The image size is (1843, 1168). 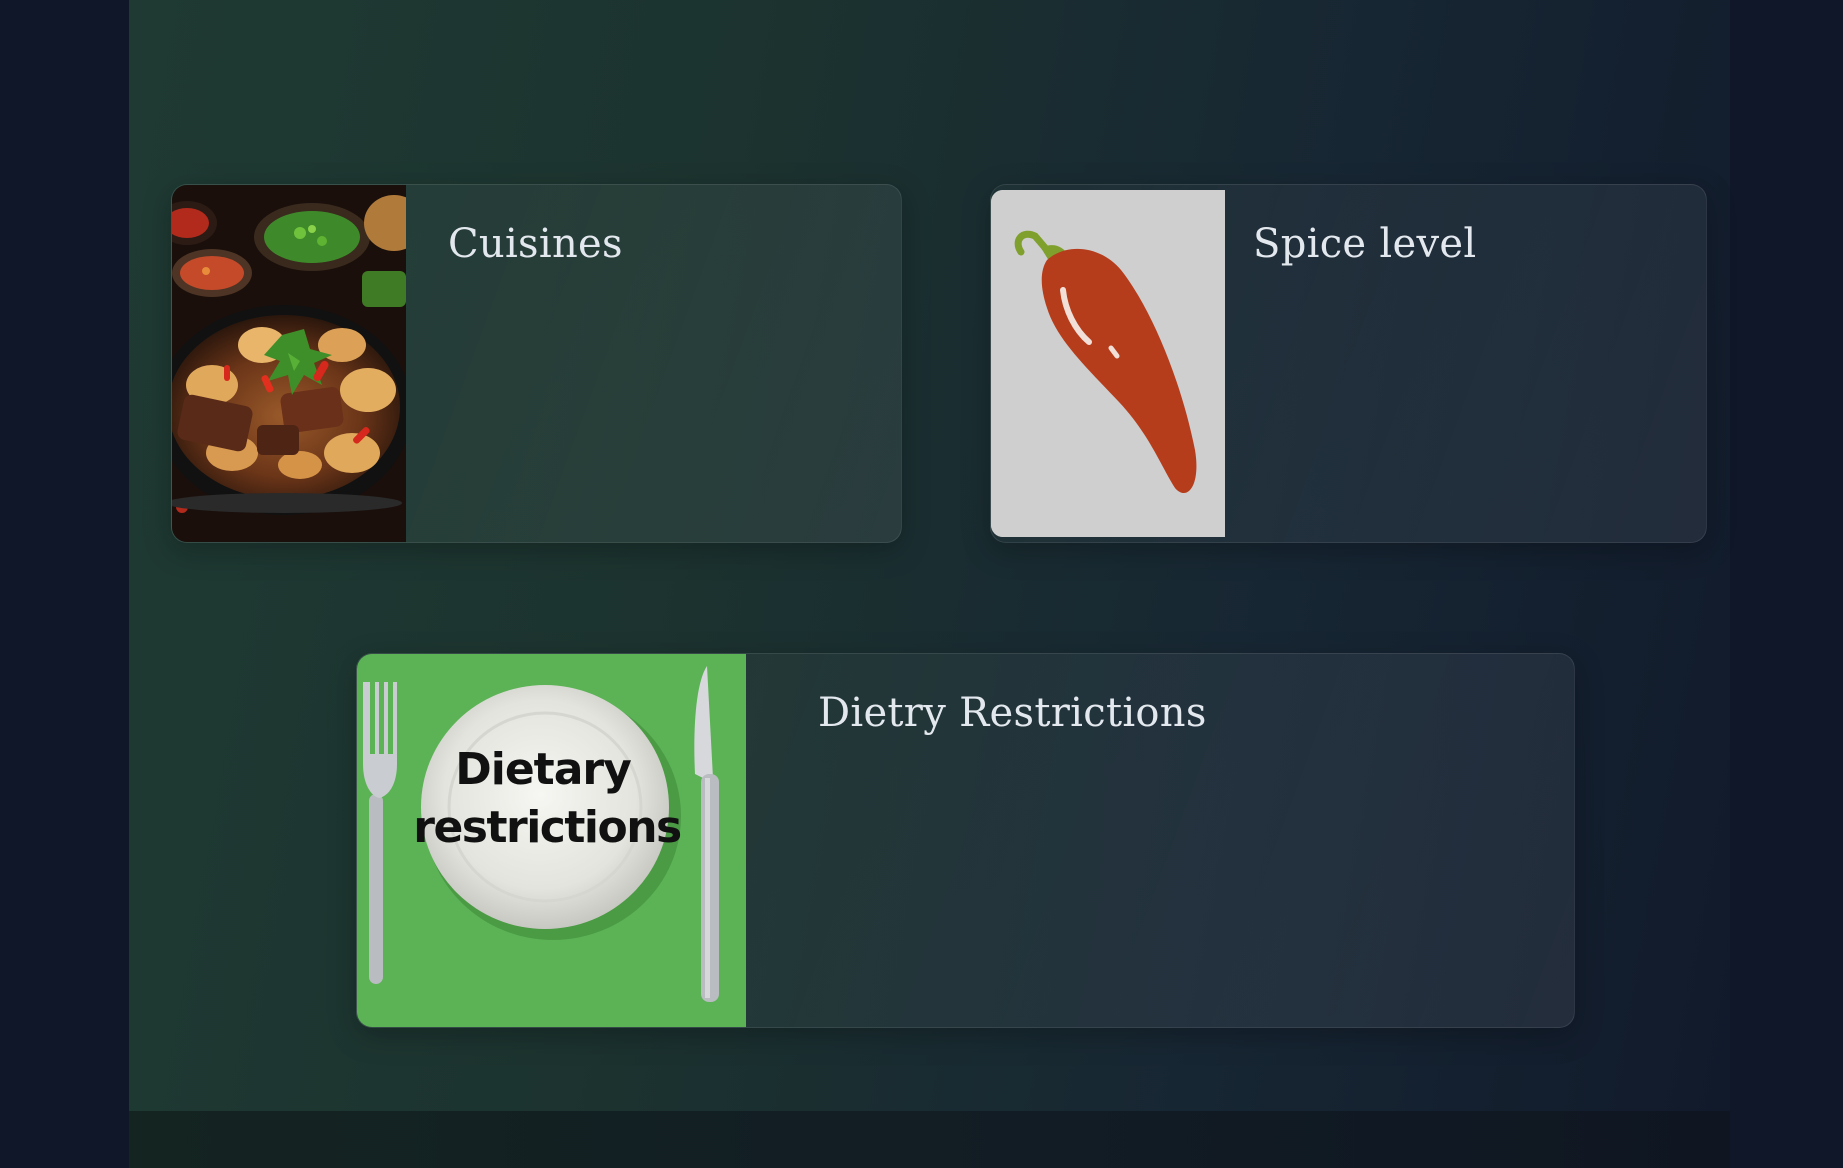 I want to click on card-spice-level: Spice level, so click(x=1348, y=363).